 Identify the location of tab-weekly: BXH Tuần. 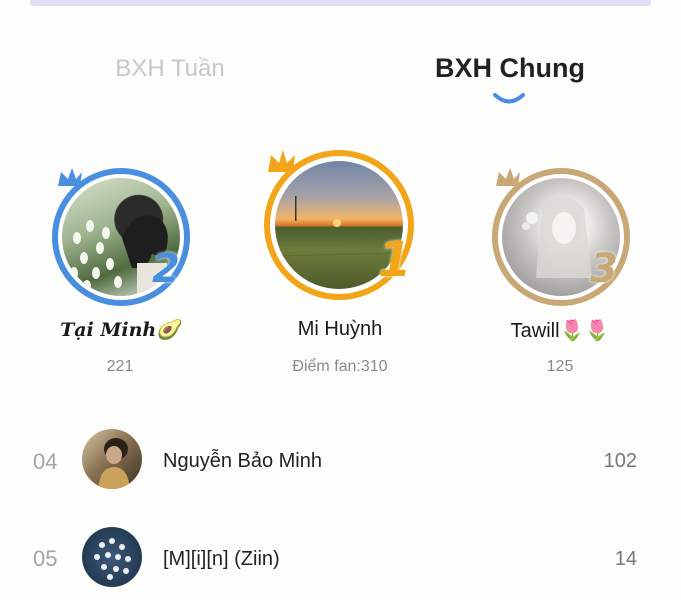
(170, 69).